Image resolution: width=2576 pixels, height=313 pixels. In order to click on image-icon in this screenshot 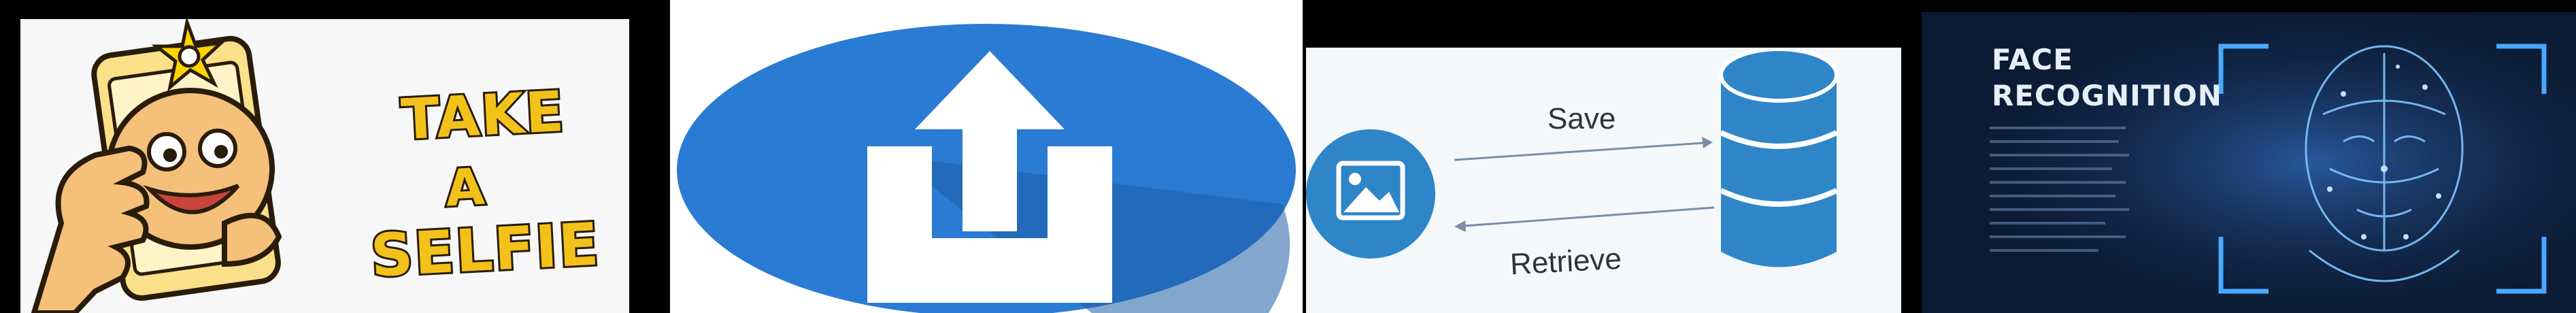, I will do `click(1370, 194)`.